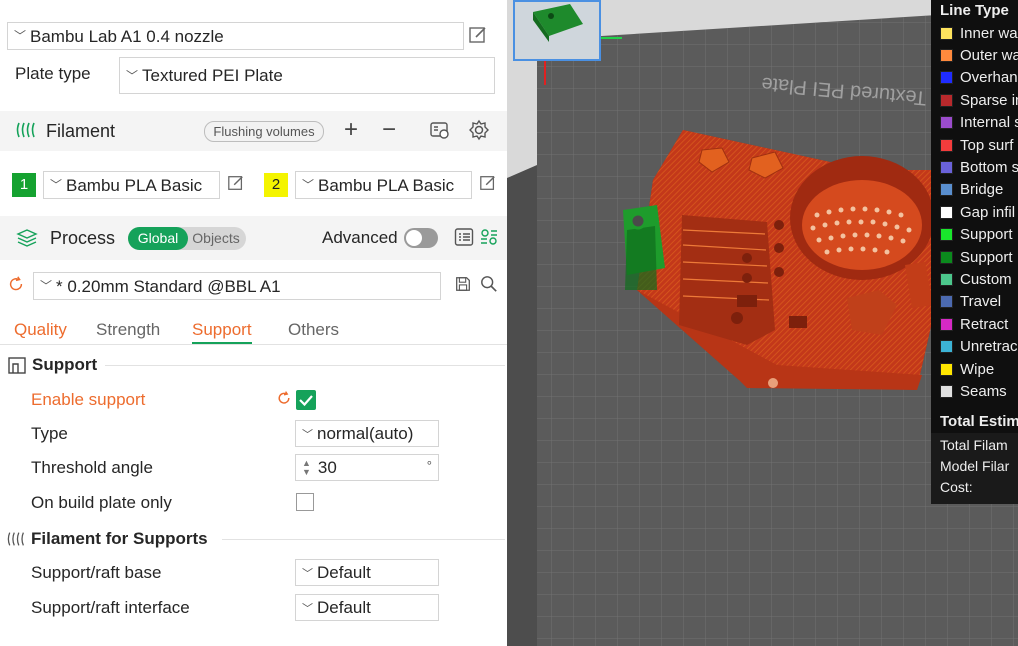 The height and width of the screenshot is (646, 1018). I want to click on process-title: Process, so click(83, 238).